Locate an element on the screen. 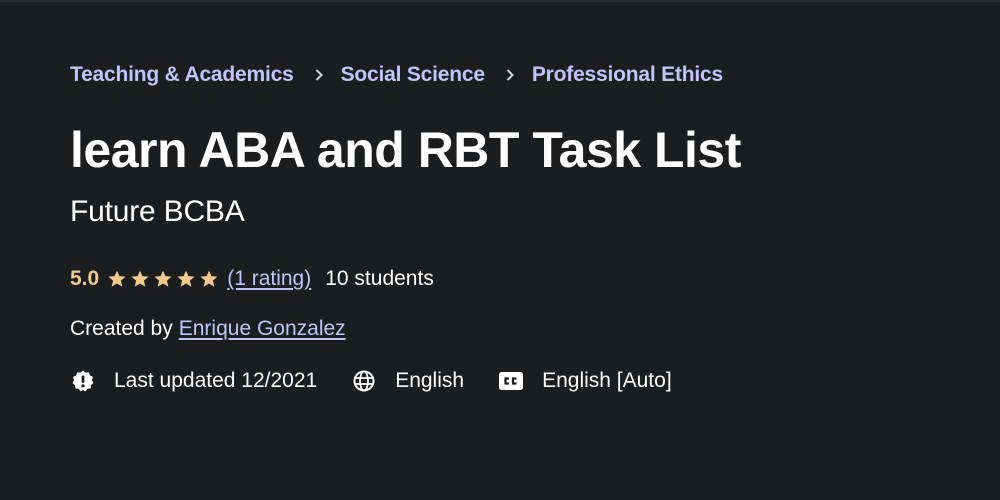  course-language: English is located at coordinates (407, 381).